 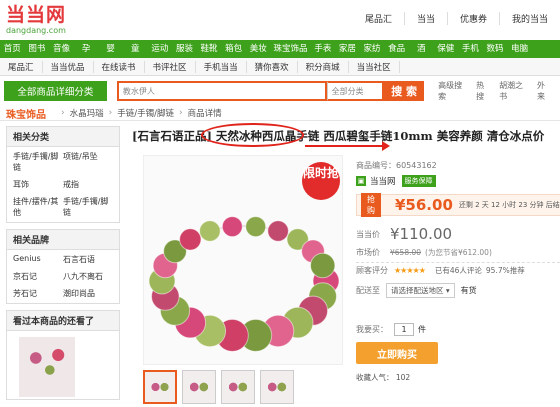 I want to click on product-id-label: 商品编号：, so click(x=376, y=165).